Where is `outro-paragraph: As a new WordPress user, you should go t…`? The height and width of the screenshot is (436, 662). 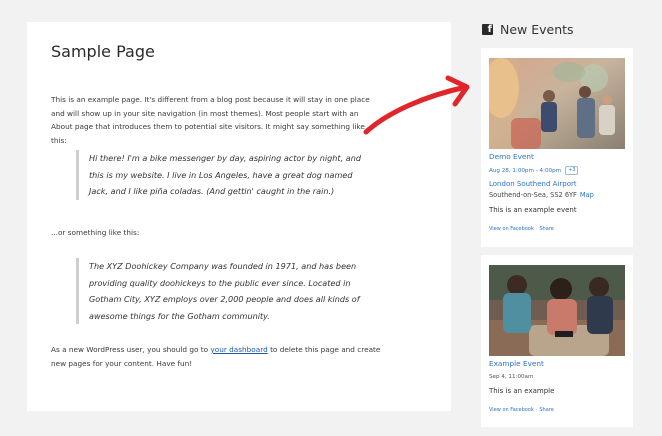 outro-paragraph: As a new WordPress user, you should go t… is located at coordinates (216, 356).